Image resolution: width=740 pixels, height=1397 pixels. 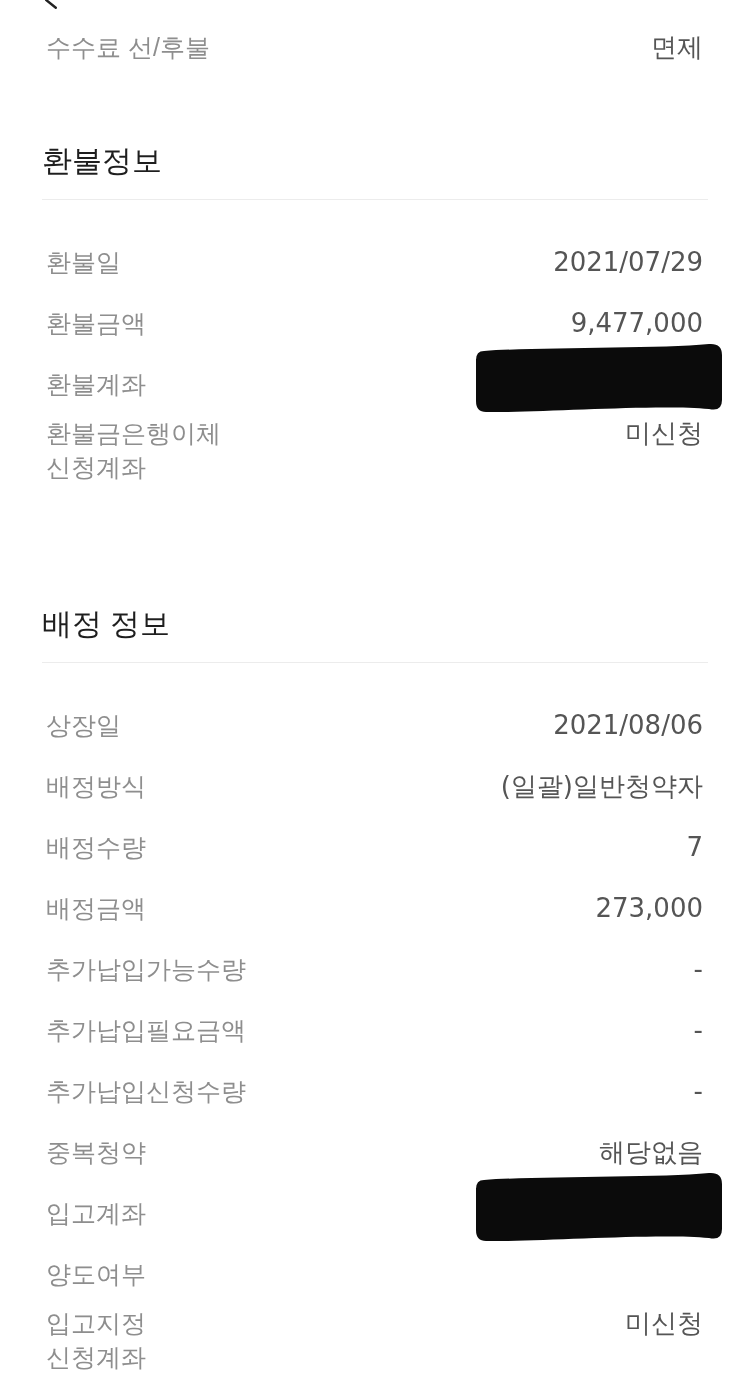 I want to click on field-label: 배정방식, so click(x=96, y=786).